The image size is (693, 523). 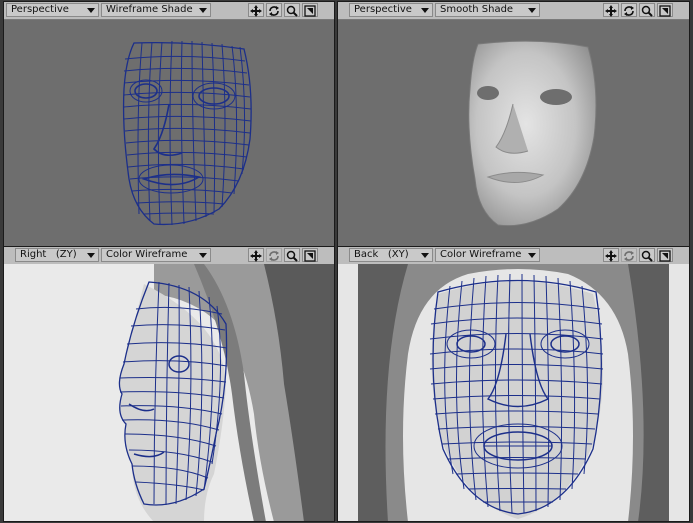 I want to click on view-type-dropdown: Right (ZY), so click(x=57, y=255).